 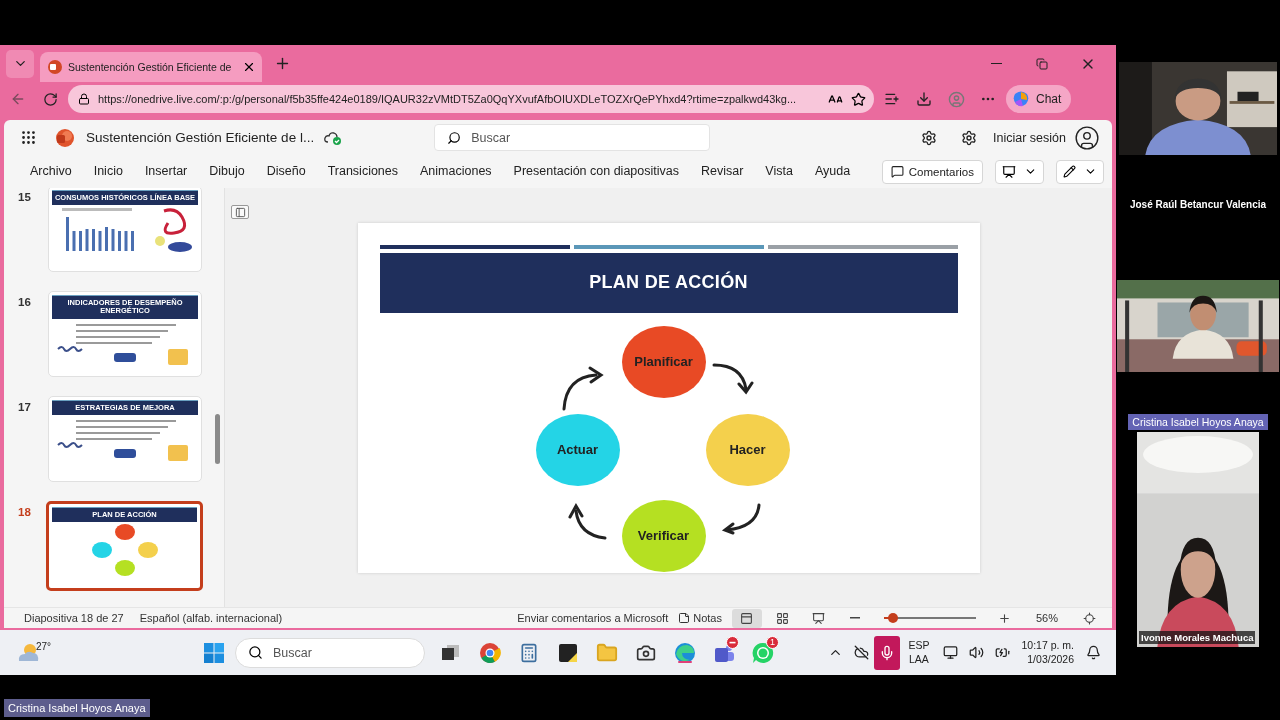 What do you see at coordinates (924, 99) in the screenshot?
I see `download-icon` at bounding box center [924, 99].